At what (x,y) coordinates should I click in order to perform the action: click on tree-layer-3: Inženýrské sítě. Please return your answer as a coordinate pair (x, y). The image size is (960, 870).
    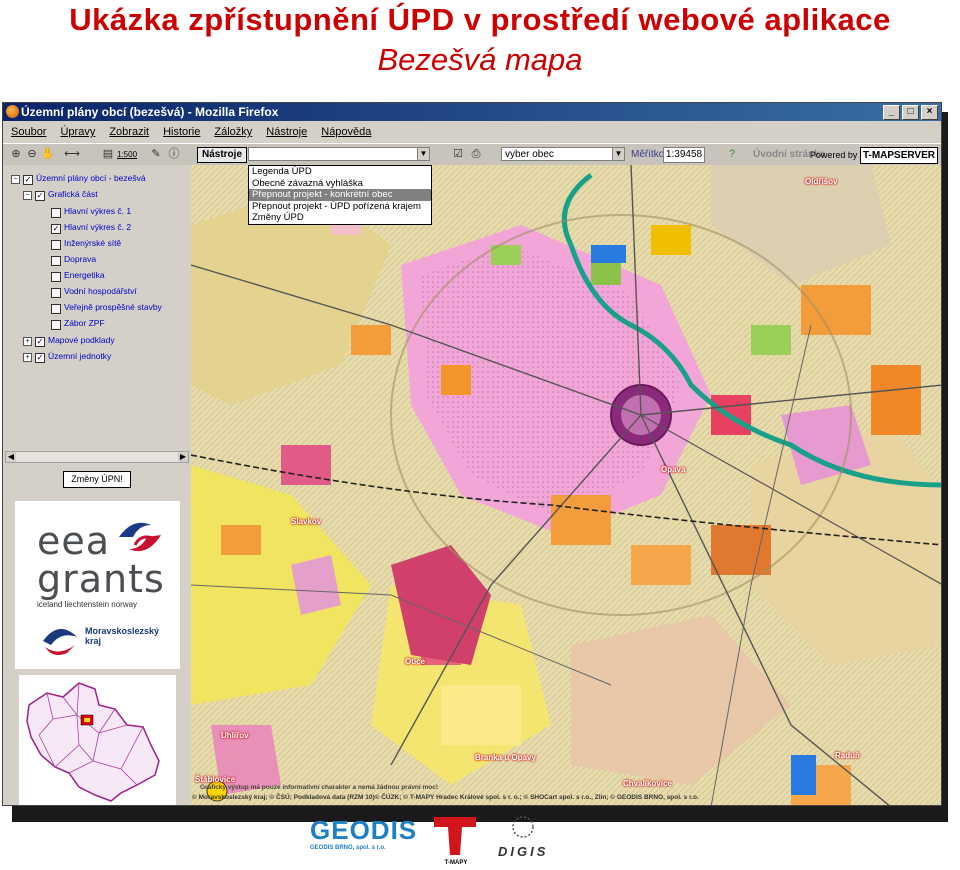
    Looking at the image, I should click on (92, 243).